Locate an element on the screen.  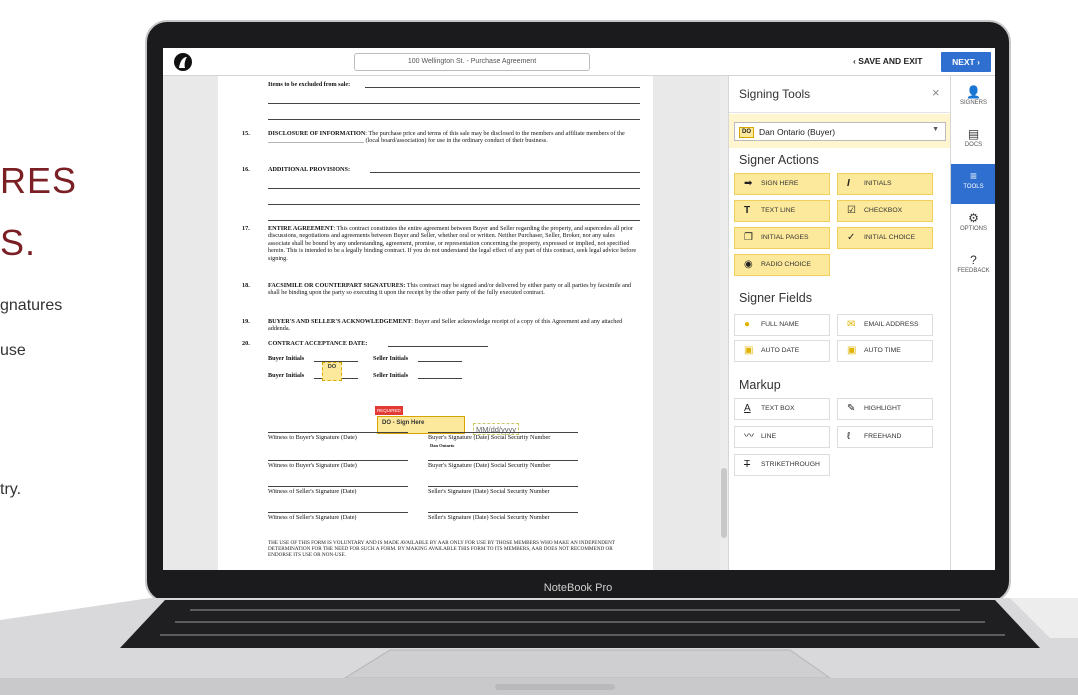
strikethrough-tool: T STRIKETHROUGH is located at coordinates (782, 465).